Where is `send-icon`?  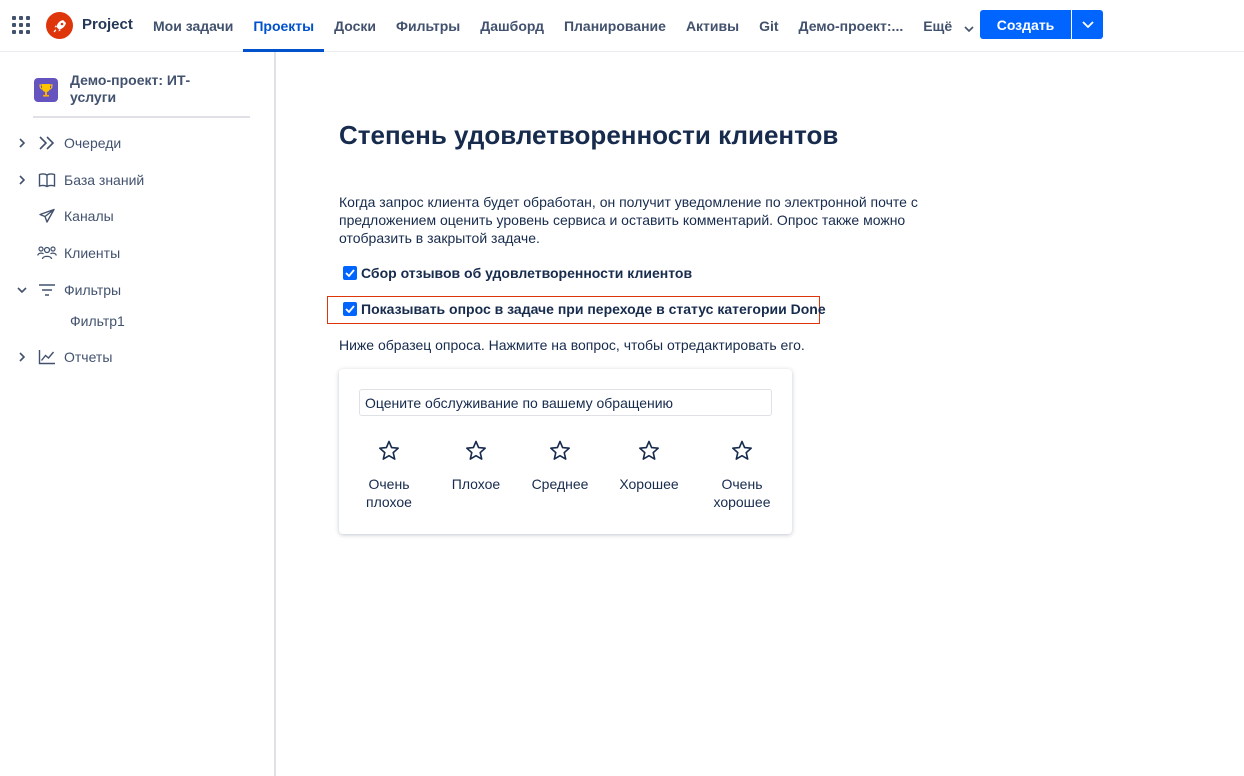 send-icon is located at coordinates (47, 216).